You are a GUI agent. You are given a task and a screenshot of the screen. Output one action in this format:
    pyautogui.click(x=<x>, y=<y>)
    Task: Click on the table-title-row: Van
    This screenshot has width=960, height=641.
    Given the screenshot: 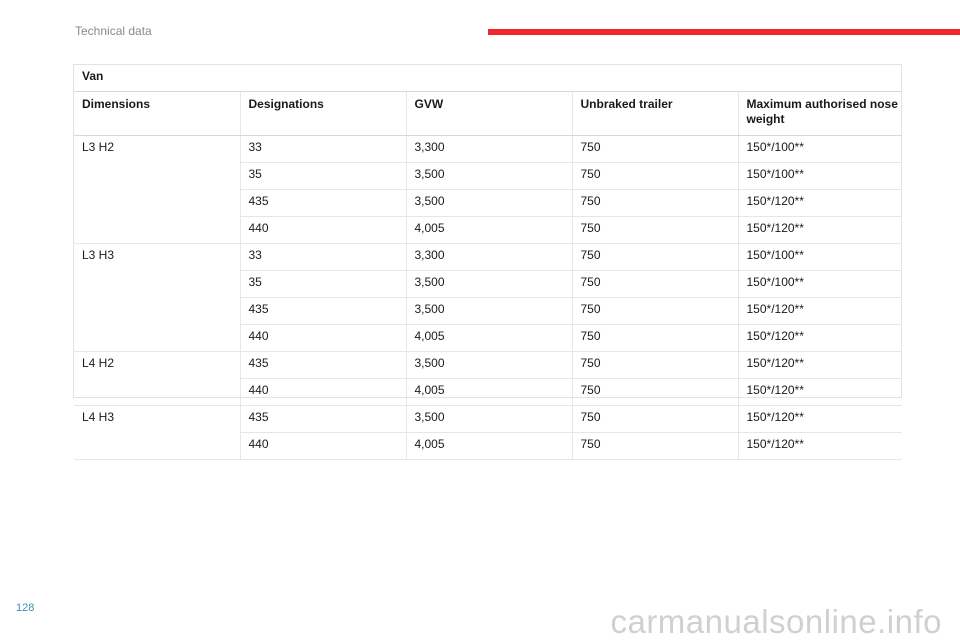 What is the action you would take?
    pyautogui.click(x=488, y=78)
    